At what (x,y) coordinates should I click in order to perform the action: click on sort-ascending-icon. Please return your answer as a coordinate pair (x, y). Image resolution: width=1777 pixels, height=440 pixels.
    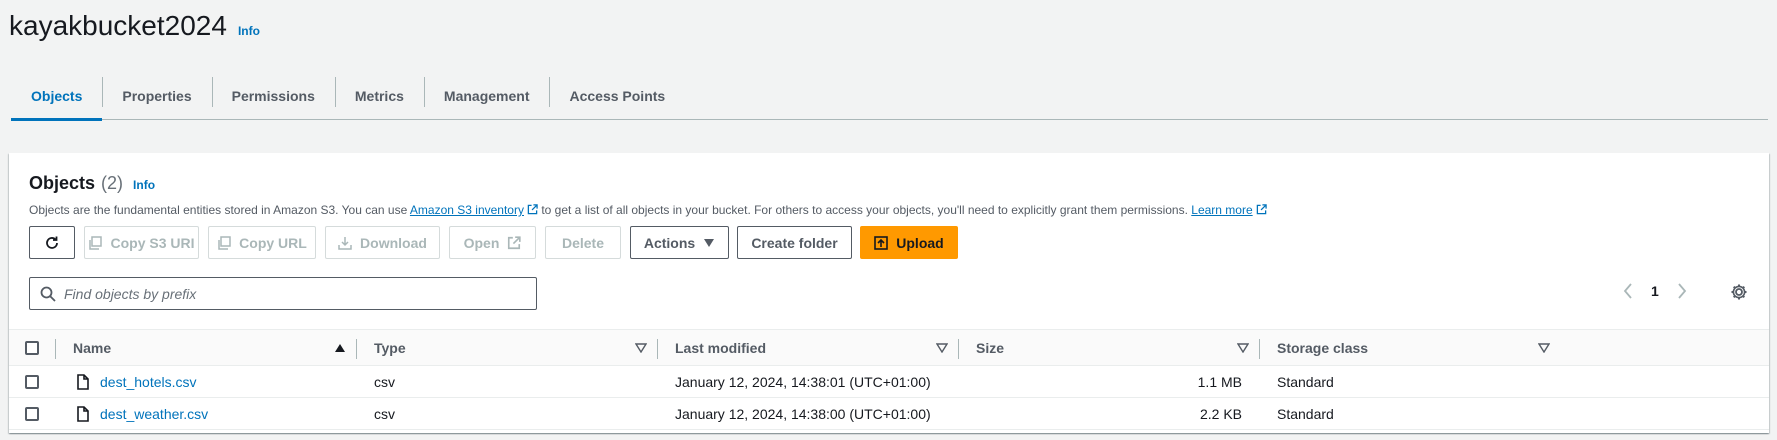
    Looking at the image, I should click on (340, 348).